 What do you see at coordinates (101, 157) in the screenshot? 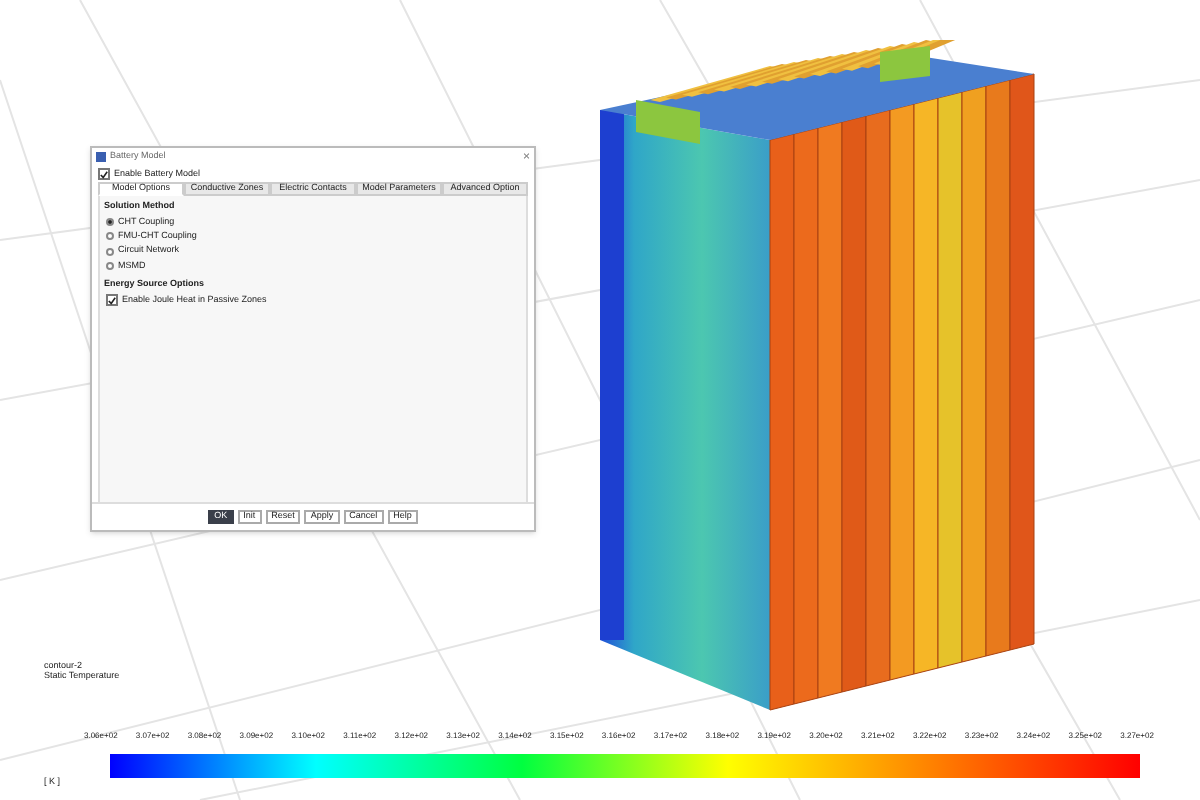
I see `app-icon` at bounding box center [101, 157].